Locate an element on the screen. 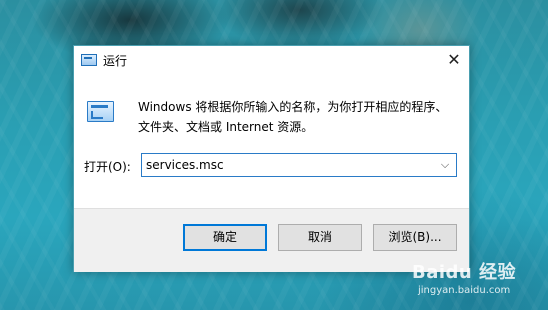 The image size is (548, 310). cancel-button: 取消 is located at coordinates (320, 237).